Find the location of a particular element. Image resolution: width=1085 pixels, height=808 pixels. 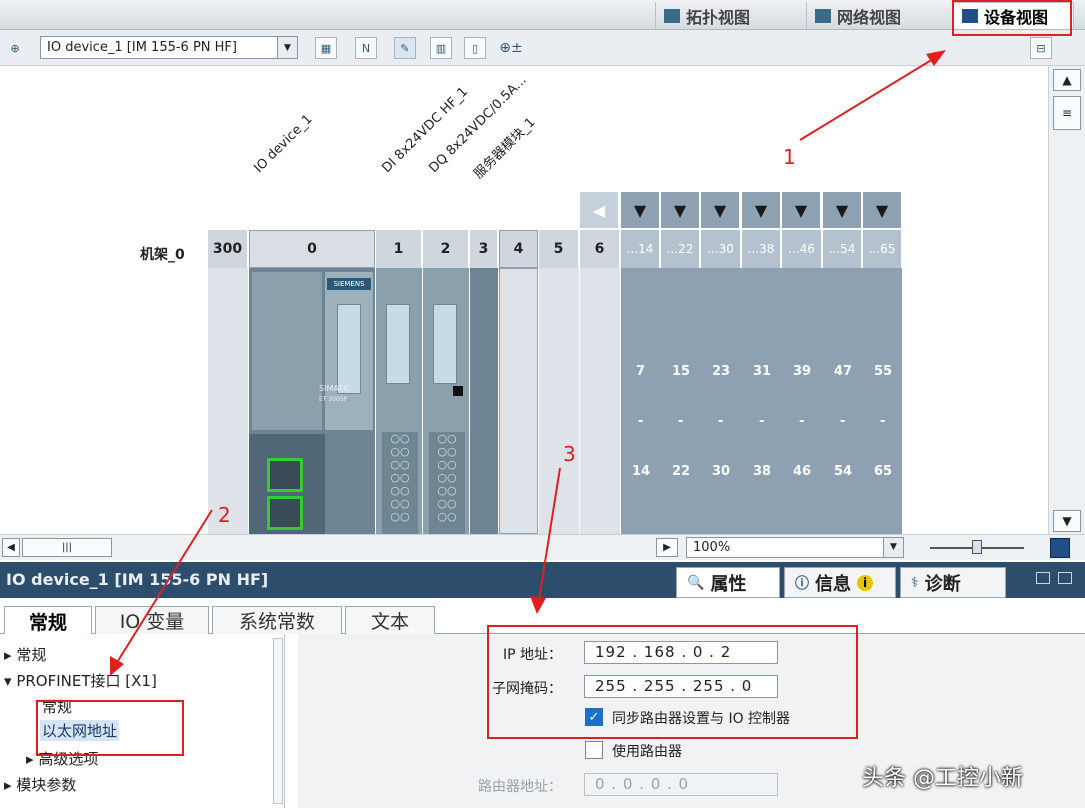

range-end: 54 is located at coordinates (843, 471).